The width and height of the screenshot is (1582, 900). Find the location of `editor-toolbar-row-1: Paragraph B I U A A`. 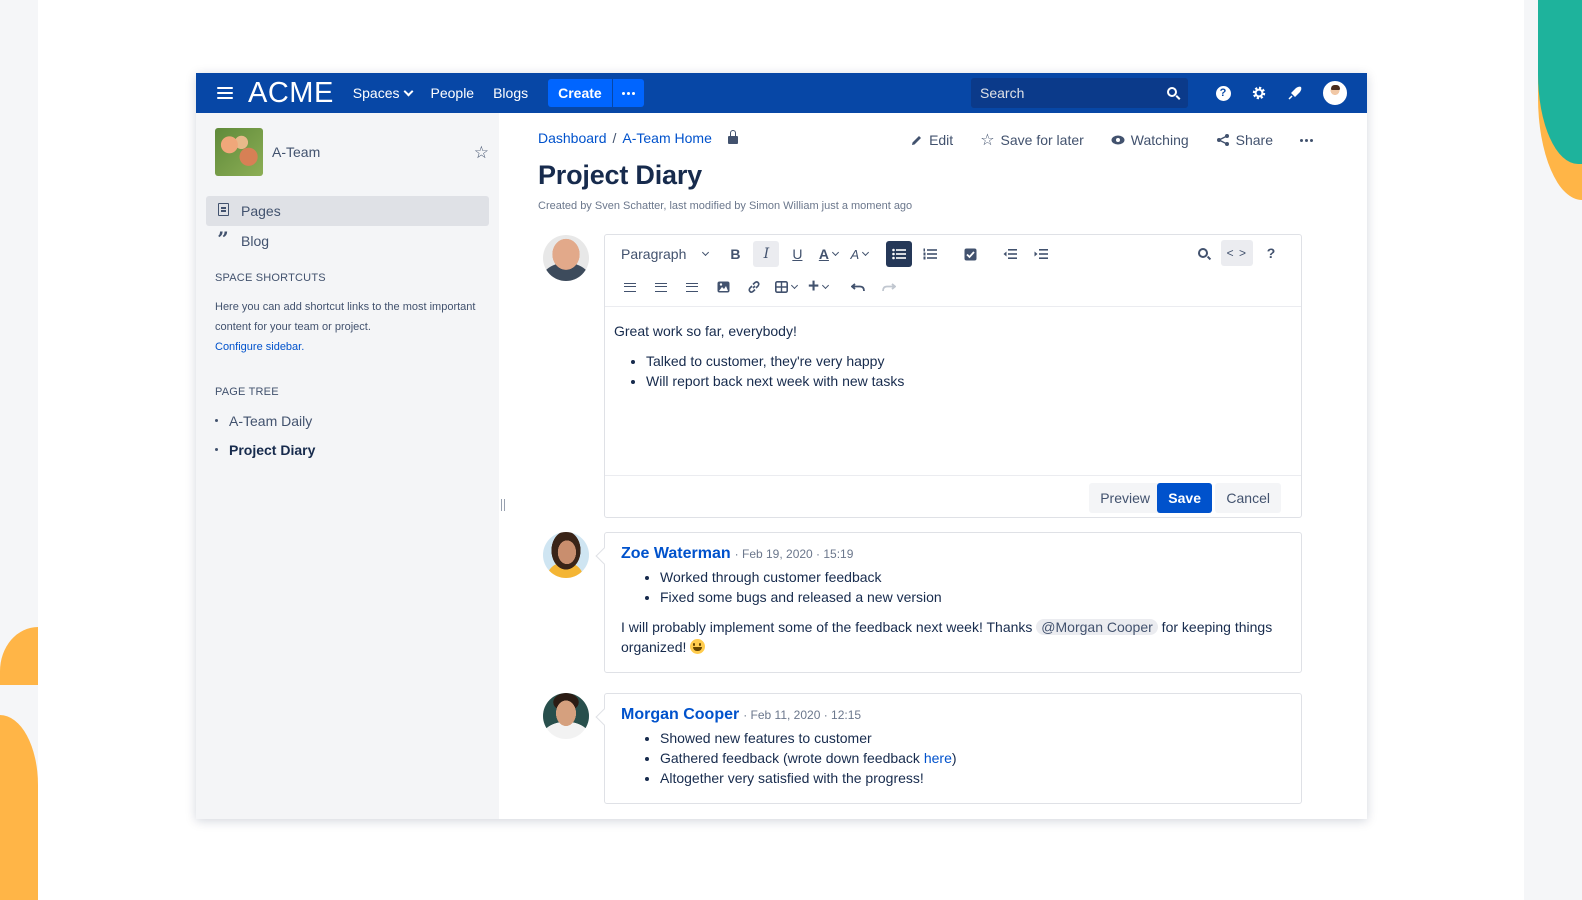

editor-toolbar-row-1: Paragraph B I U A A is located at coordinates (838, 254).